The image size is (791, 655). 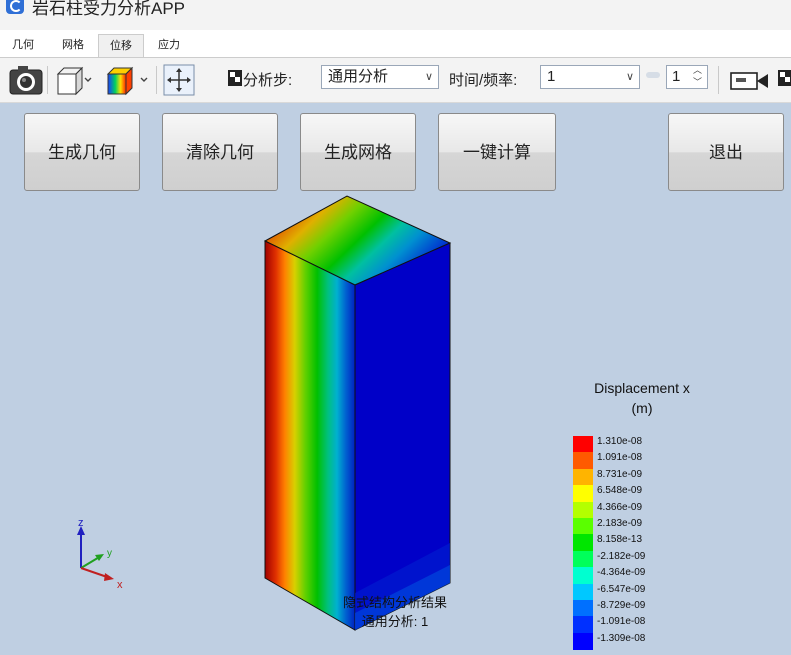 What do you see at coordinates (127, 83) in the screenshot?
I see `color-map-icon` at bounding box center [127, 83].